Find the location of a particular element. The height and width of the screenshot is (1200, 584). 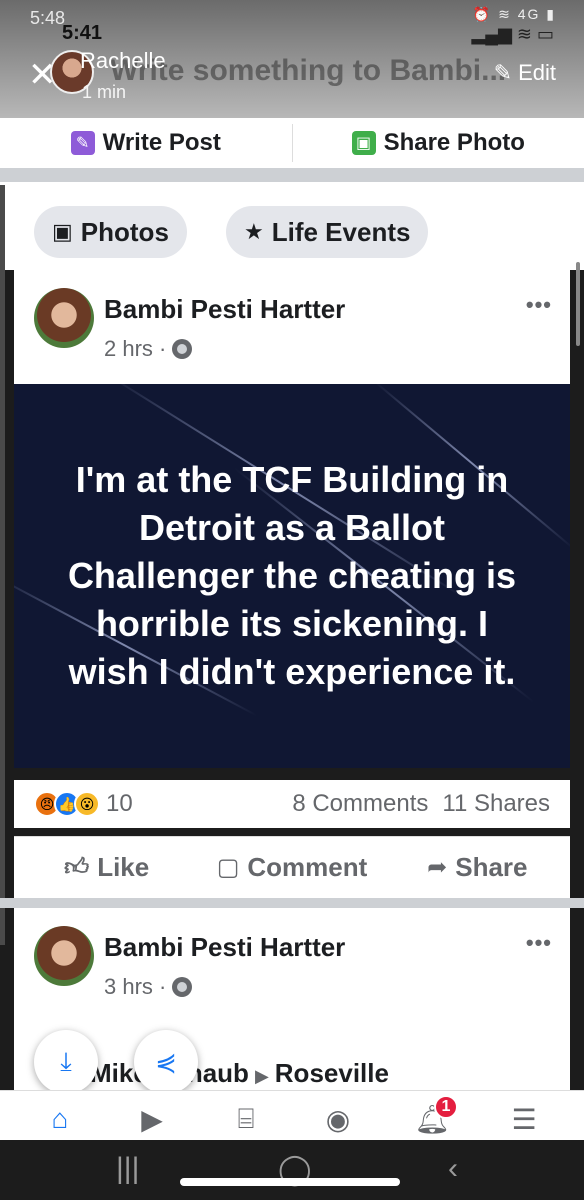

wow-reaction-icon: 😮 is located at coordinates (87, 804).